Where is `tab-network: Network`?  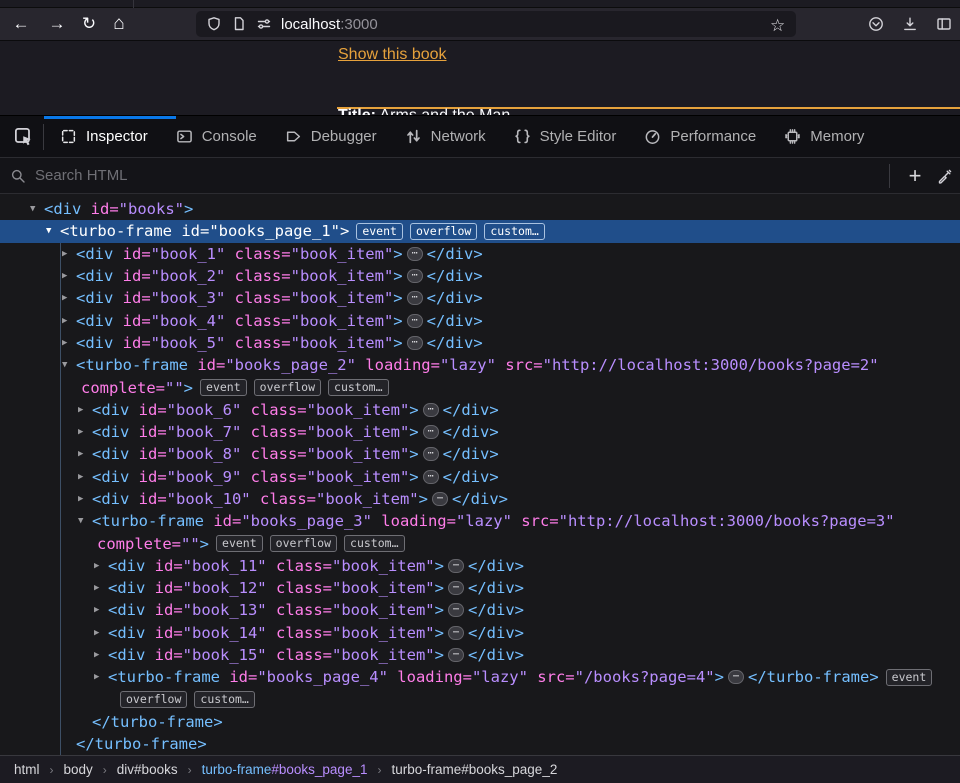
tab-network: Network is located at coordinates (445, 136).